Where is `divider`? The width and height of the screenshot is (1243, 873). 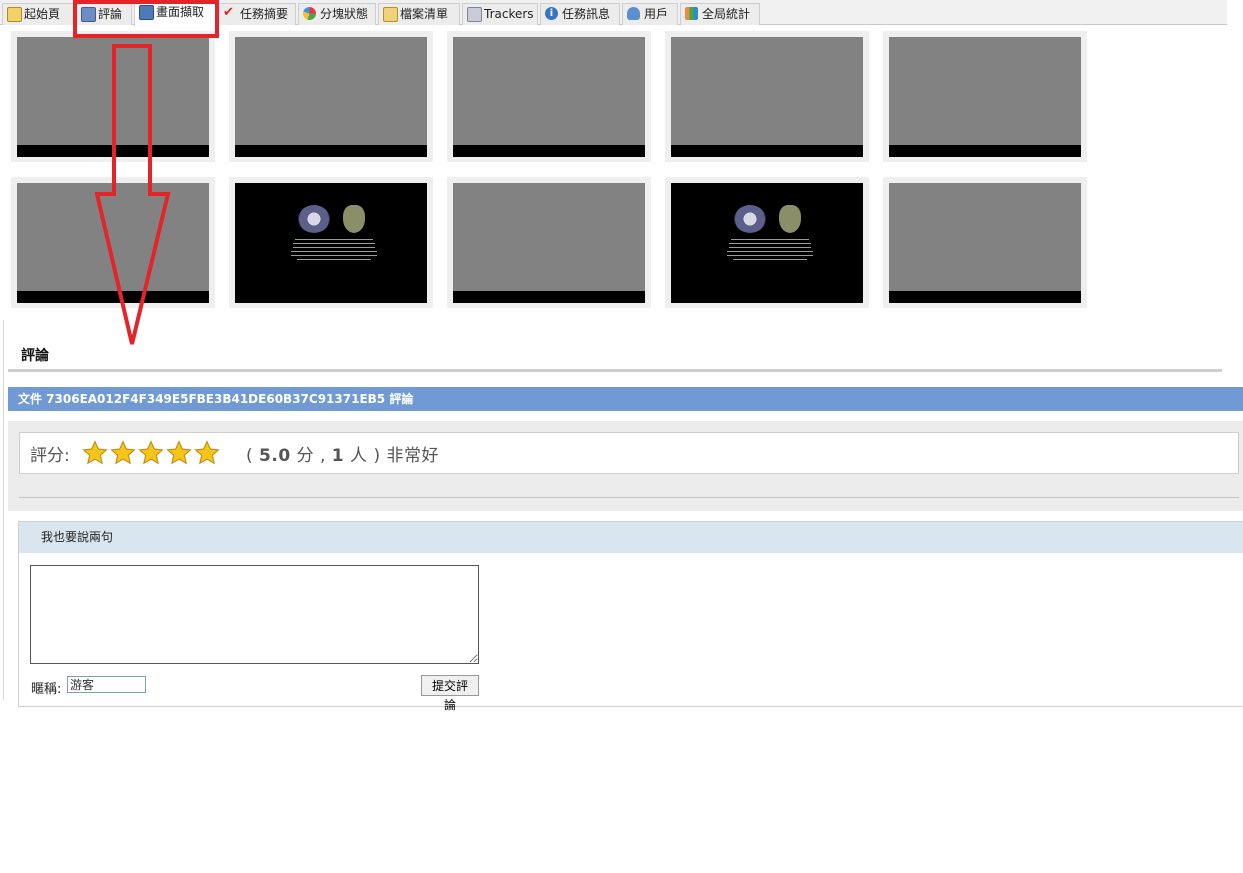 divider is located at coordinates (629, 497).